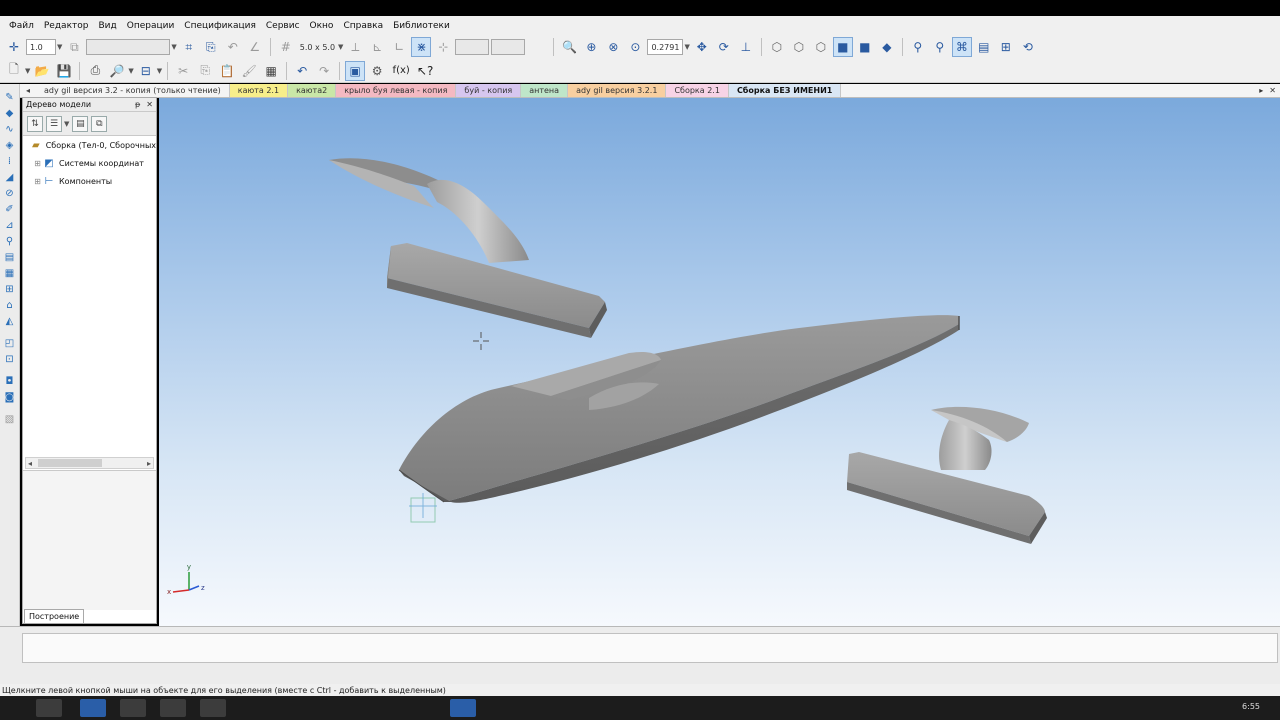 The width and height of the screenshot is (1280, 720). Describe the element at coordinates (159, 71) in the screenshot. I see `manager-dropdown-icon: ▼` at that location.